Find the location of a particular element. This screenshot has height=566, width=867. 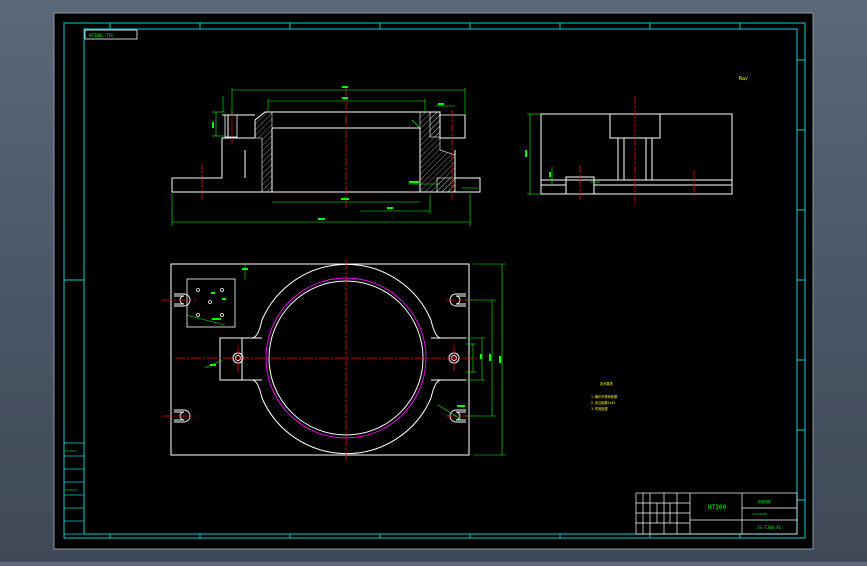

title-name: 机架底座 is located at coordinates (765, 501).